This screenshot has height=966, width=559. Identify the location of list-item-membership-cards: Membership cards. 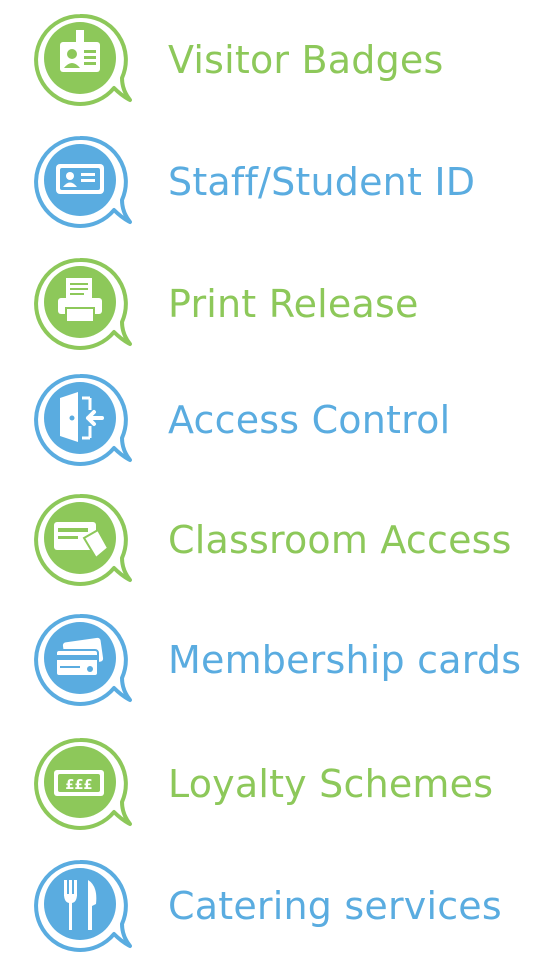
(279, 660).